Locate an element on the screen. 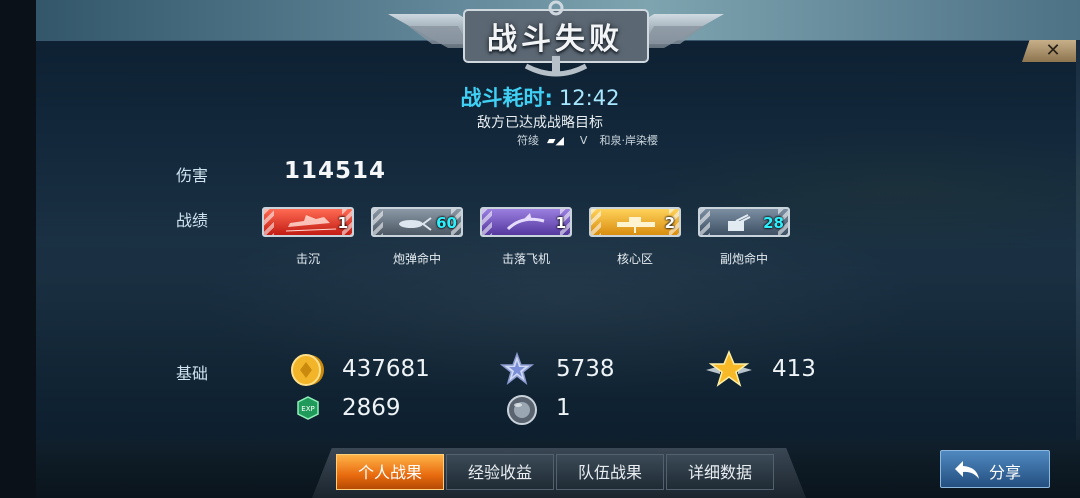  tab-detailed-data: 详细数据 is located at coordinates (720, 472).